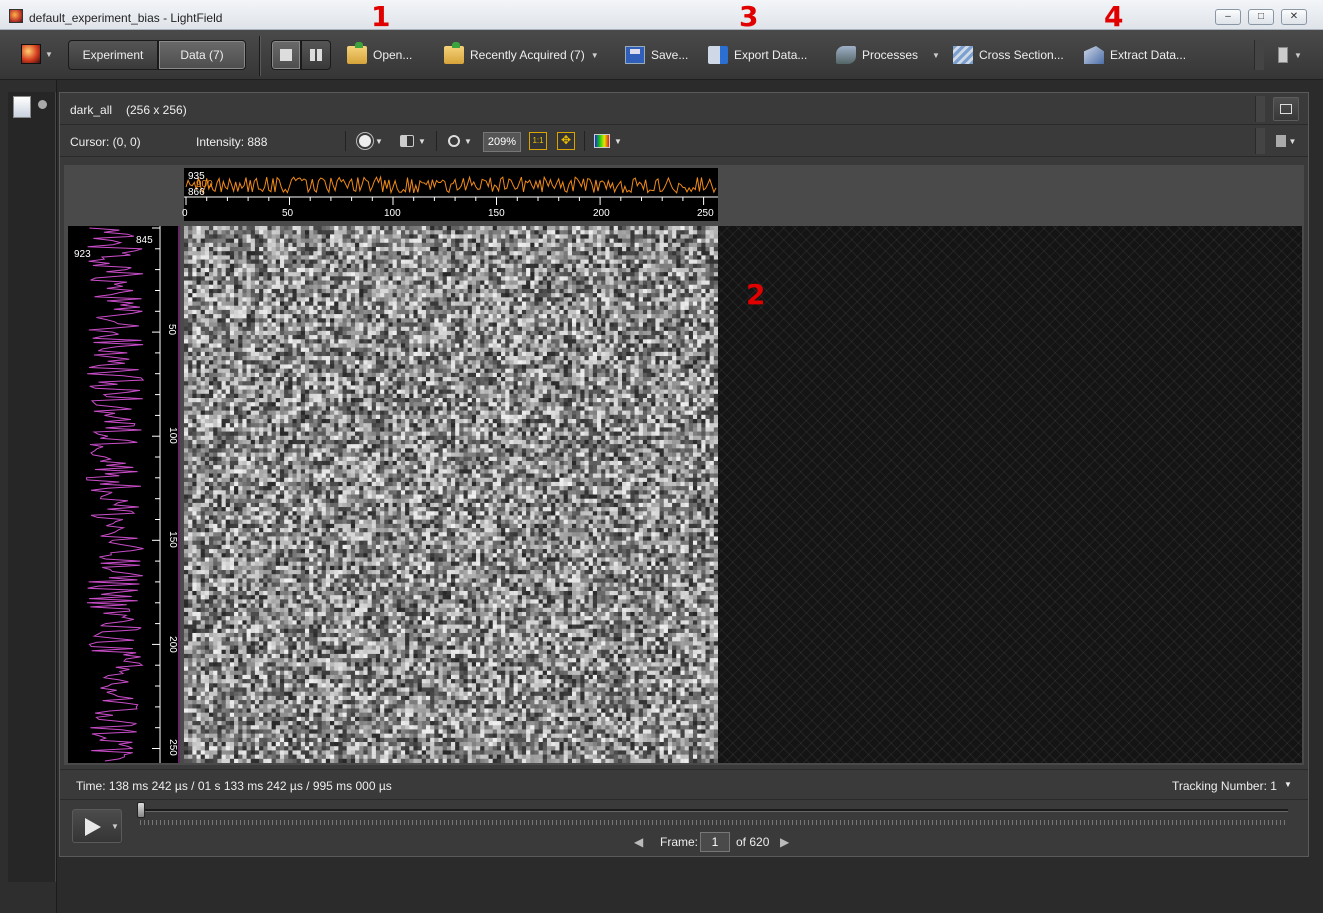 The image size is (1323, 913). What do you see at coordinates (1094, 55) in the screenshot?
I see `extract-data-icon` at bounding box center [1094, 55].